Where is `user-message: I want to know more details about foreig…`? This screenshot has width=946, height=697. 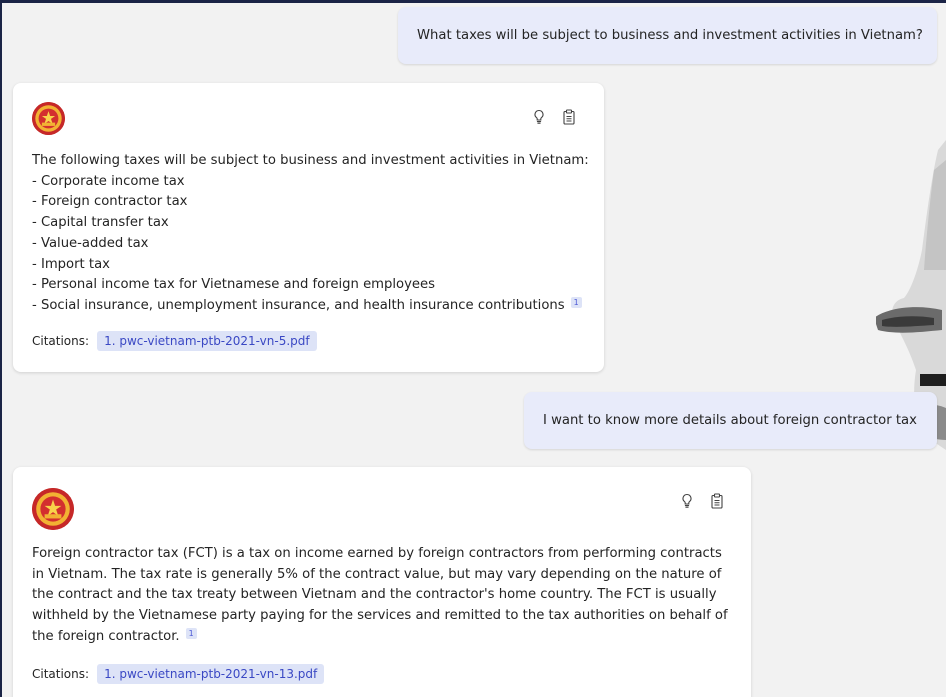 user-message: I want to know more details about foreig… is located at coordinates (730, 420).